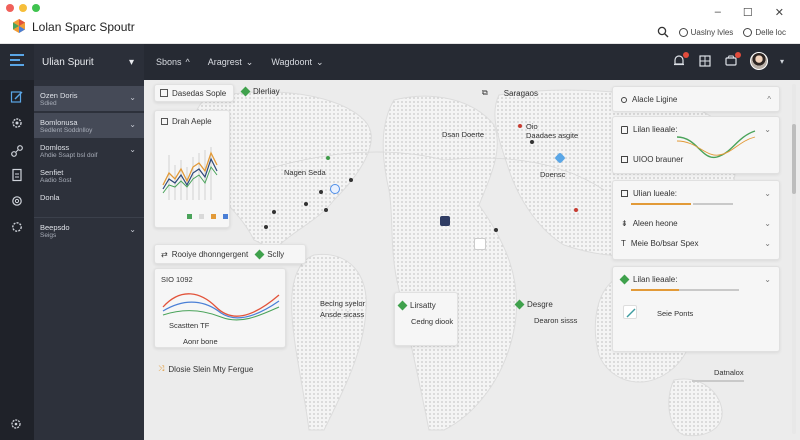  Describe the element at coordinates (342, 309) in the screenshot. I see `info-card-1: Beclng syelor Ansde sicass` at that location.